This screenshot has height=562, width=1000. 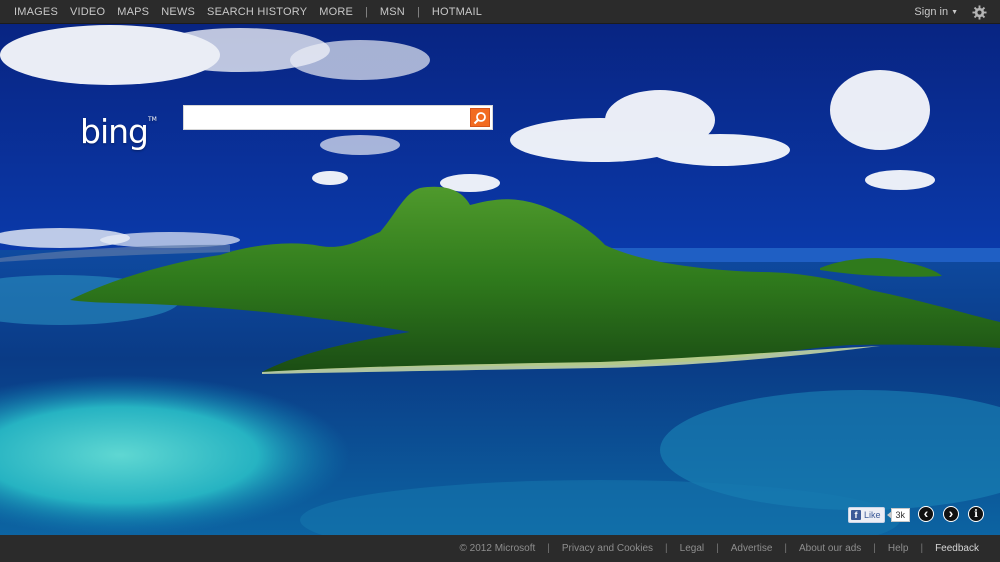 I want to click on sign-in-label: Sign in, so click(x=931, y=12).